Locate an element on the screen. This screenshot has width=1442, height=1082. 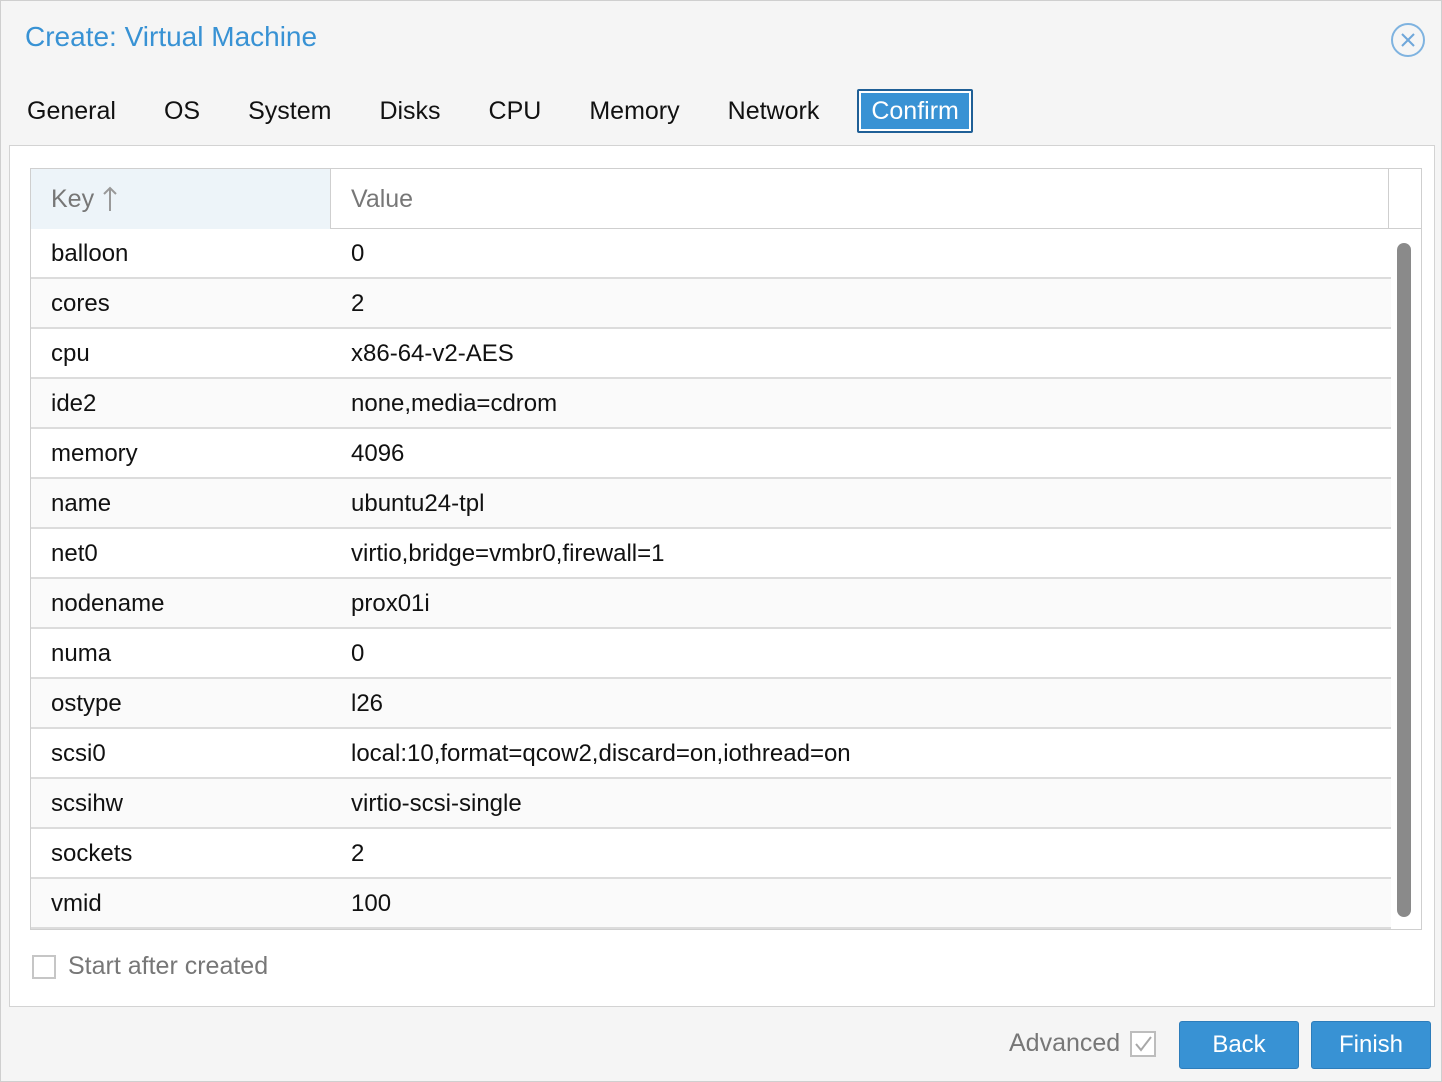
row-key: cores is located at coordinates (80, 303).